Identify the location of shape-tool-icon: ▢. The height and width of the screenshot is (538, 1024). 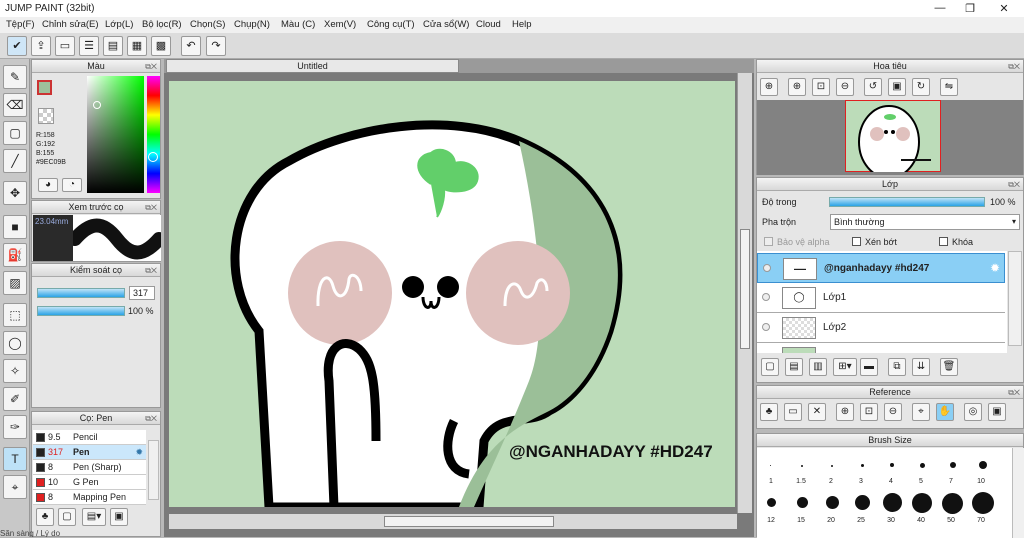
(15, 133).